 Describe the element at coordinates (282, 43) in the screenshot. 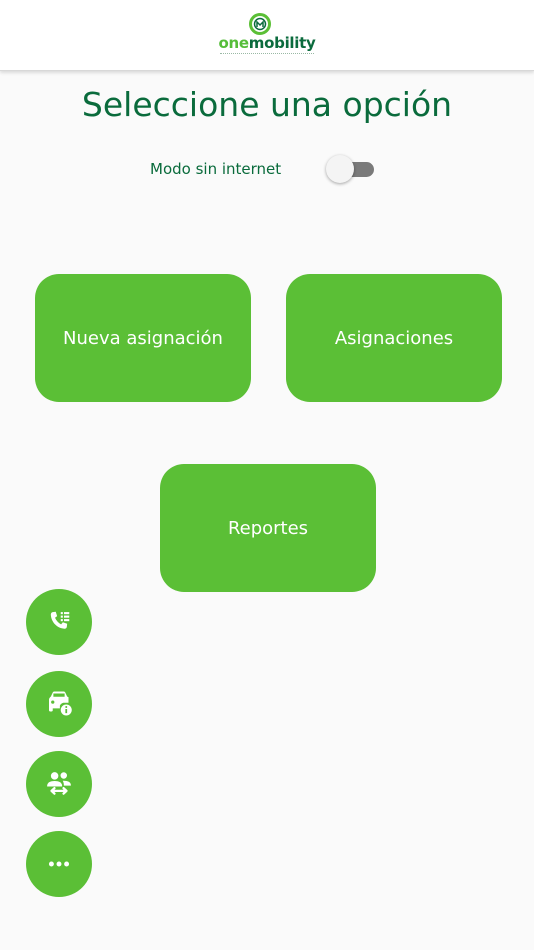

I see `logo-mobility-text: mobility` at that location.